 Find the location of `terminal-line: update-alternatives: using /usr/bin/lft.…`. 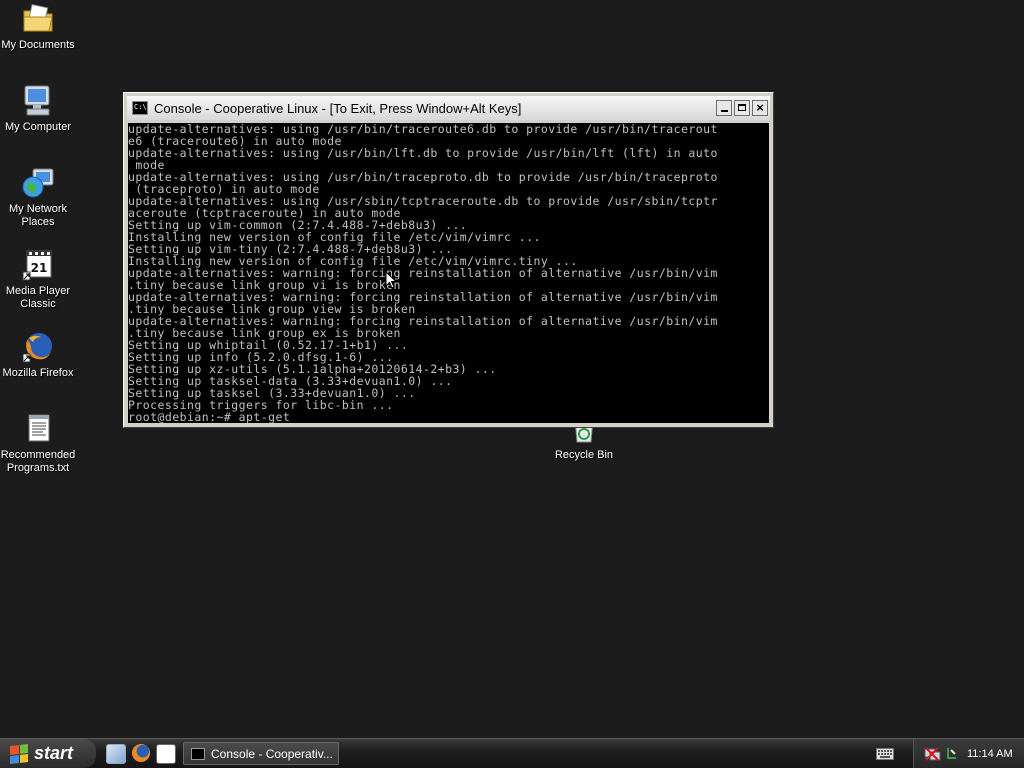

terminal-line: update-alternatives: using /usr/bin/lft.… is located at coordinates (423, 153).